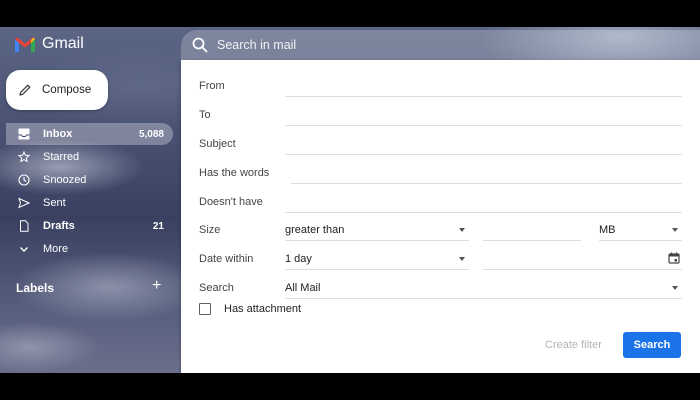 The height and width of the screenshot is (400, 700). I want to click on sidebar-item-inbox: Inbox 5,088, so click(89, 134).